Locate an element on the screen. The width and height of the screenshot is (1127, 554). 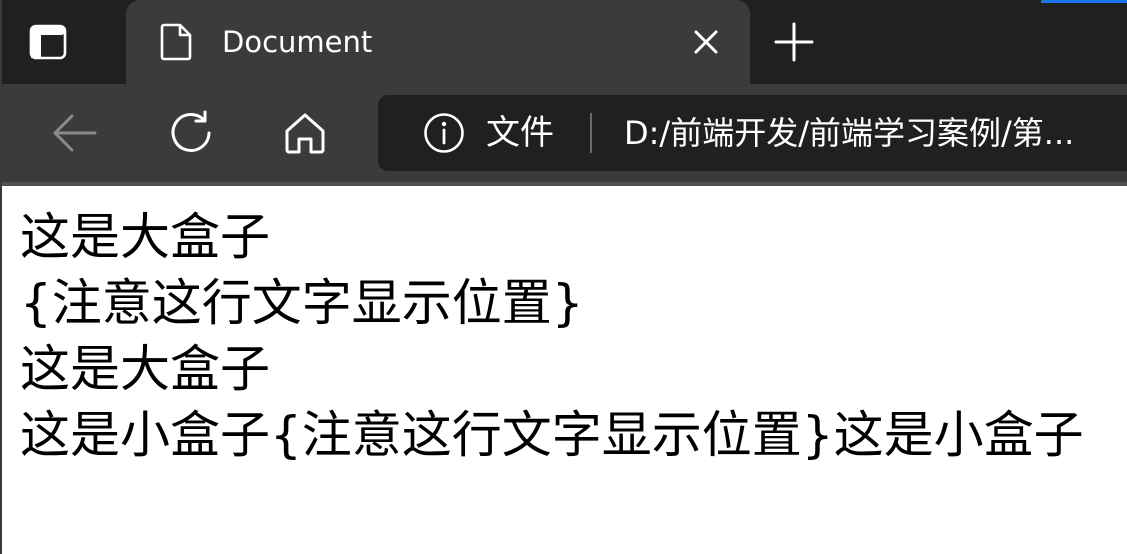
info-icon is located at coordinates (444, 133).